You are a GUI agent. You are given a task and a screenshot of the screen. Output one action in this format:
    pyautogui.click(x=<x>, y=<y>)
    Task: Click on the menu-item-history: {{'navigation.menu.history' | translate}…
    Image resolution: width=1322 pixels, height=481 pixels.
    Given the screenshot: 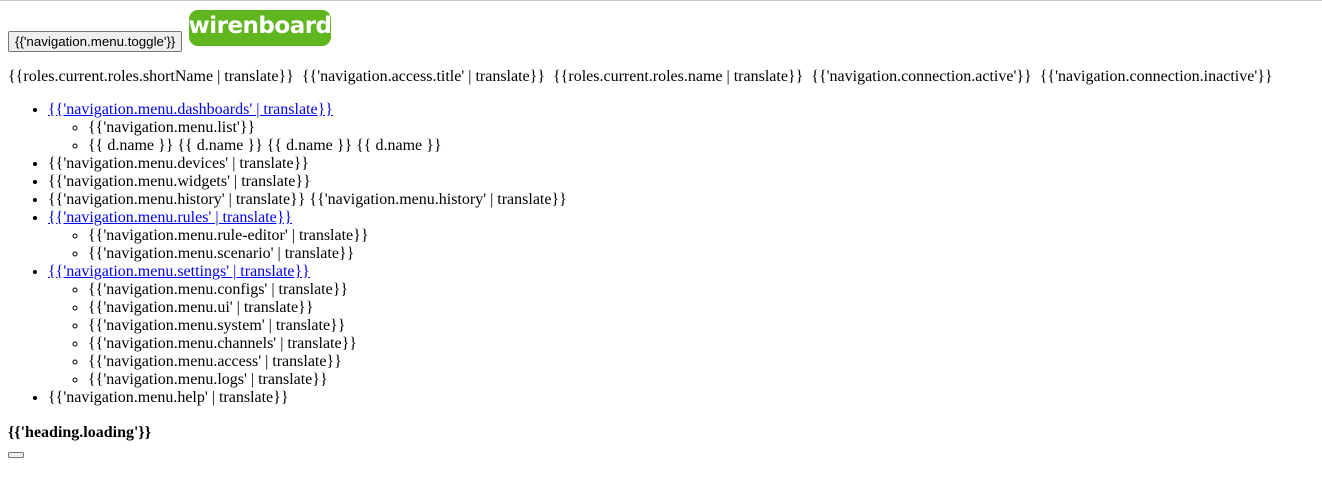 What is the action you would take?
    pyautogui.click(x=307, y=200)
    